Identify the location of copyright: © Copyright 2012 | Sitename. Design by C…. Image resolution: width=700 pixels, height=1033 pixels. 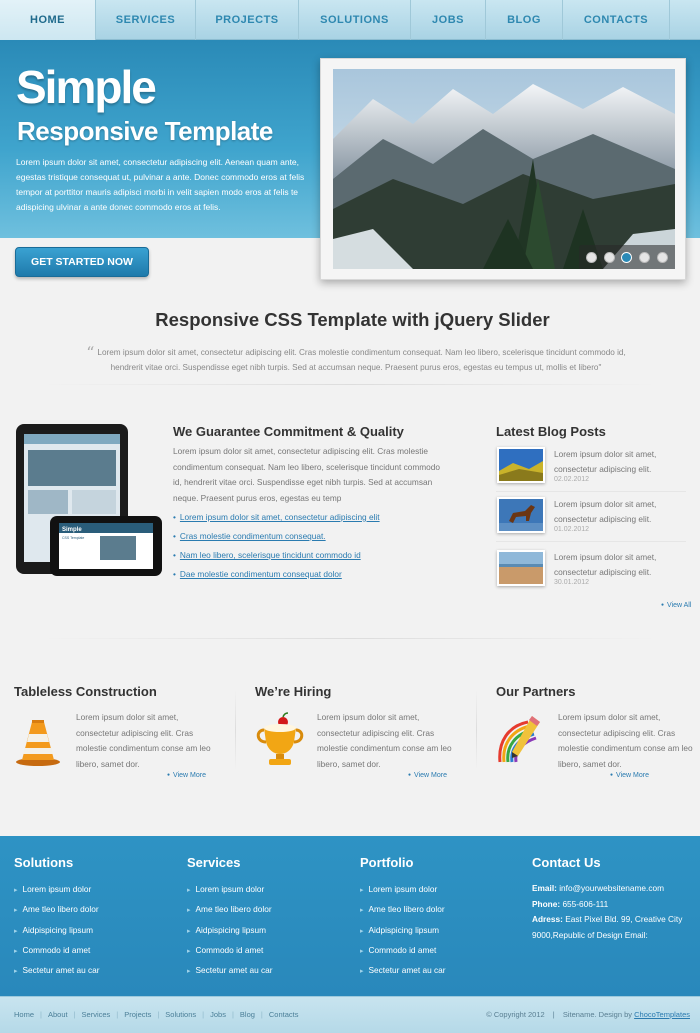
(588, 1014).